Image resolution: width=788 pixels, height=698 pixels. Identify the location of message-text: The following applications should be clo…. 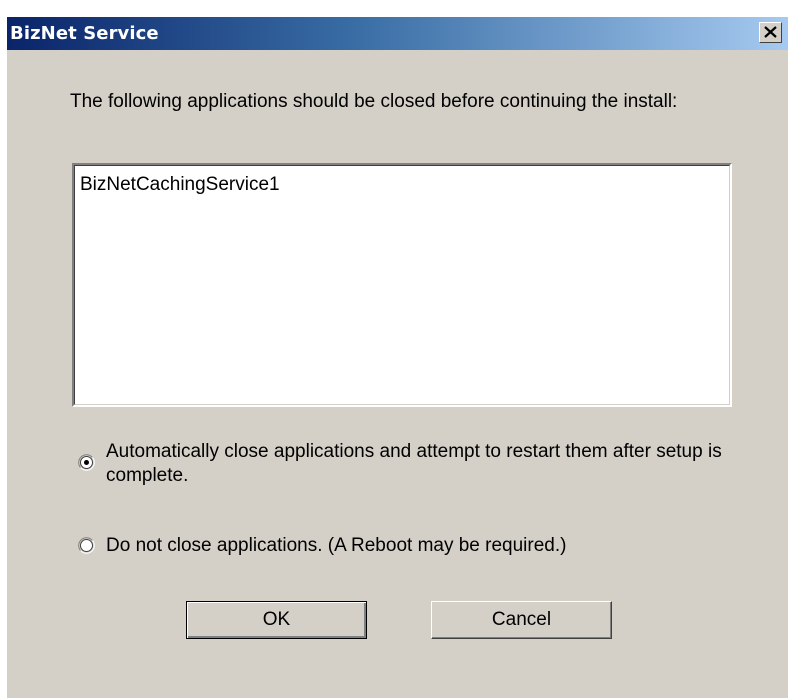
(374, 101).